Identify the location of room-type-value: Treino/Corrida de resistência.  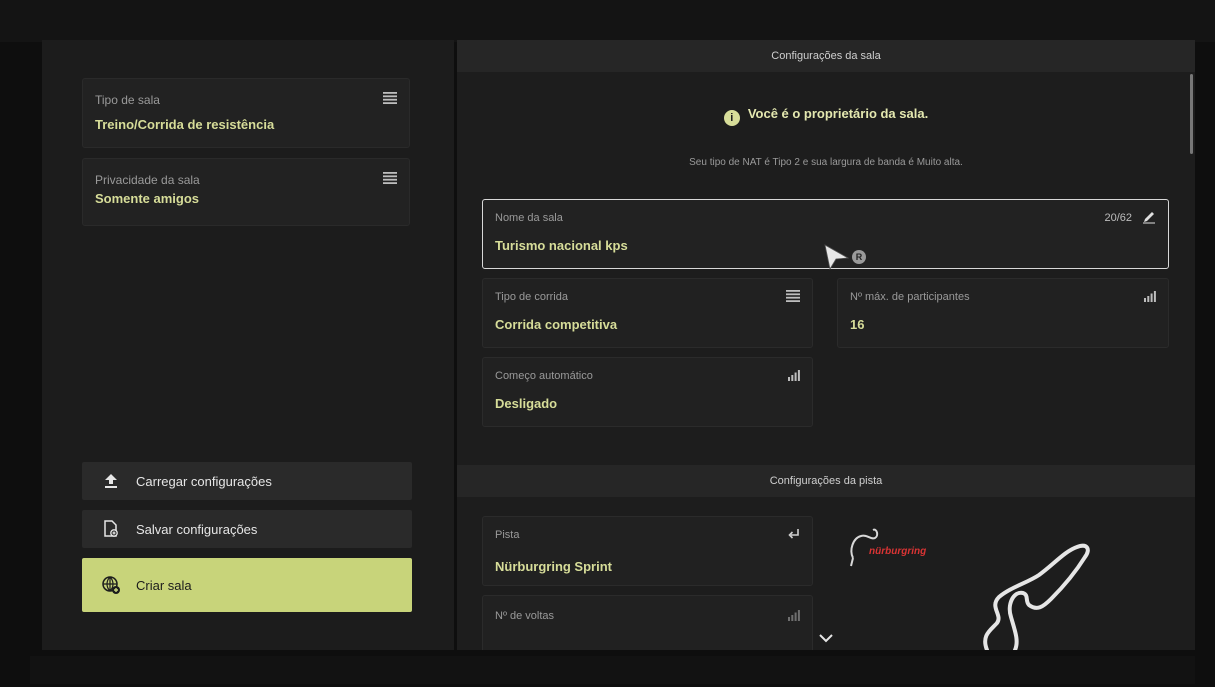
(185, 124).